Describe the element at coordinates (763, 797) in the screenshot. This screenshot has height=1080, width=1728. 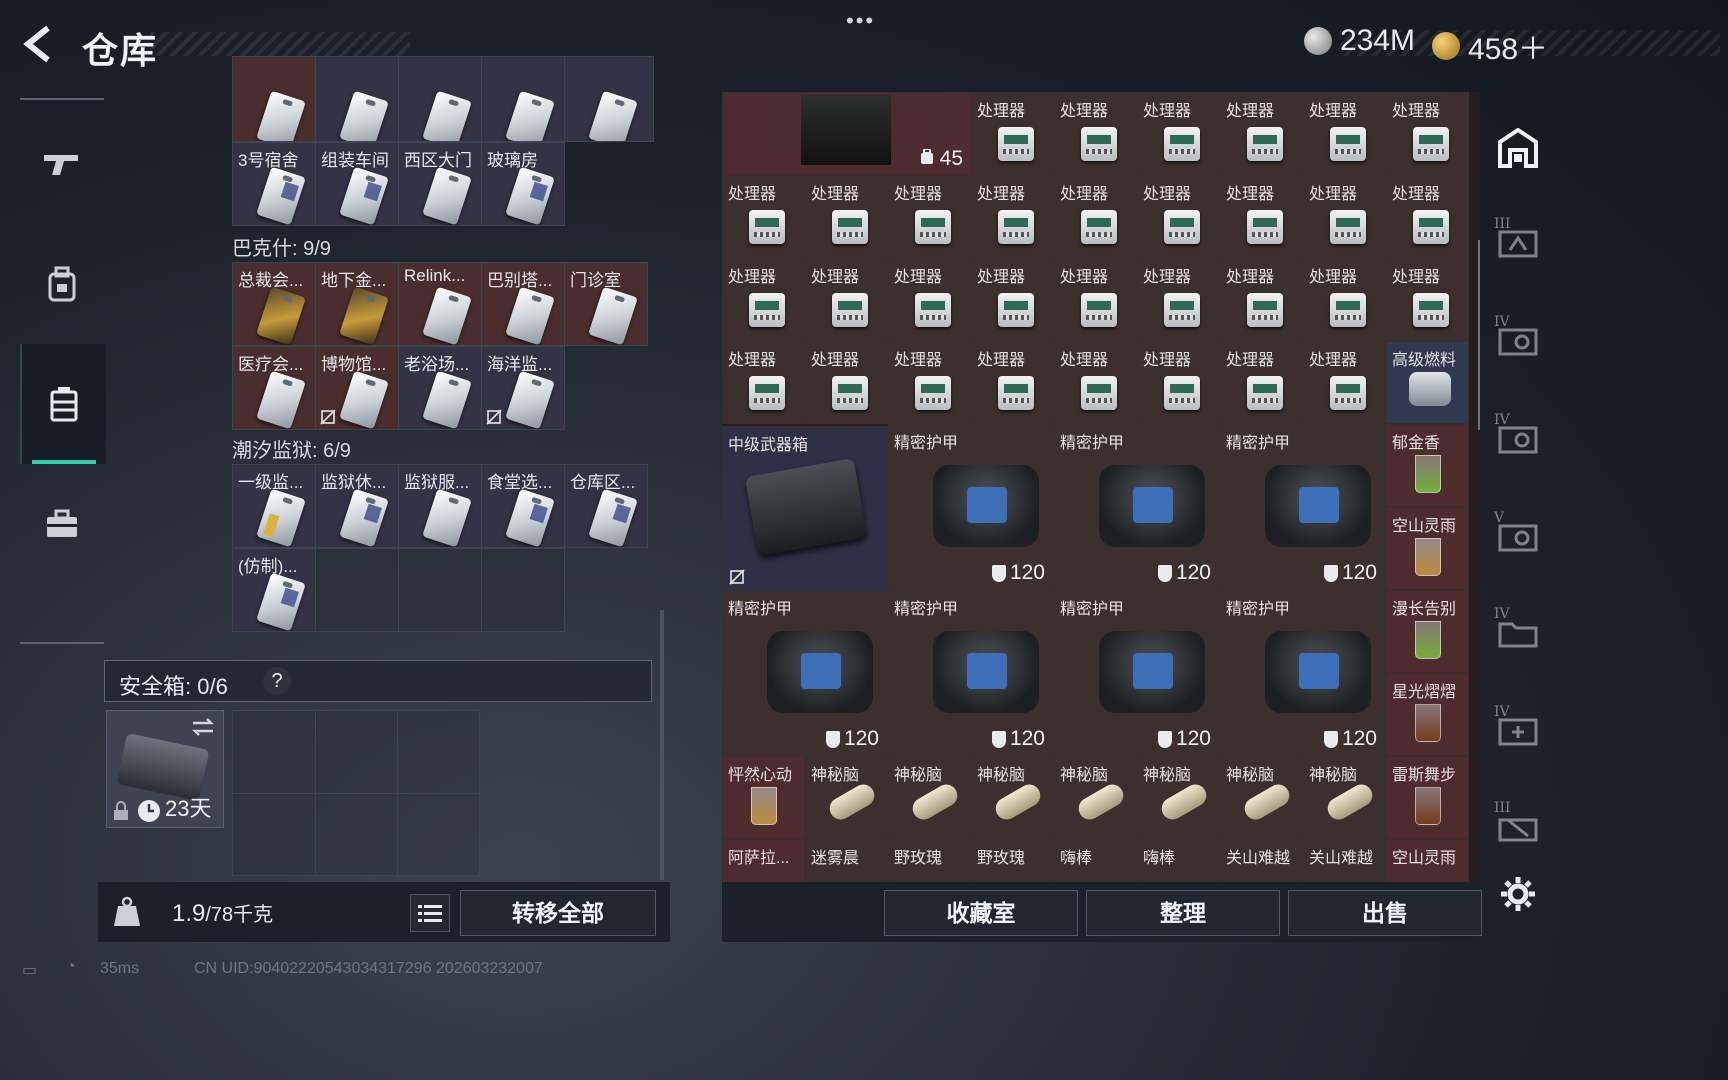
I see `drink-item: 怦然心动` at that location.